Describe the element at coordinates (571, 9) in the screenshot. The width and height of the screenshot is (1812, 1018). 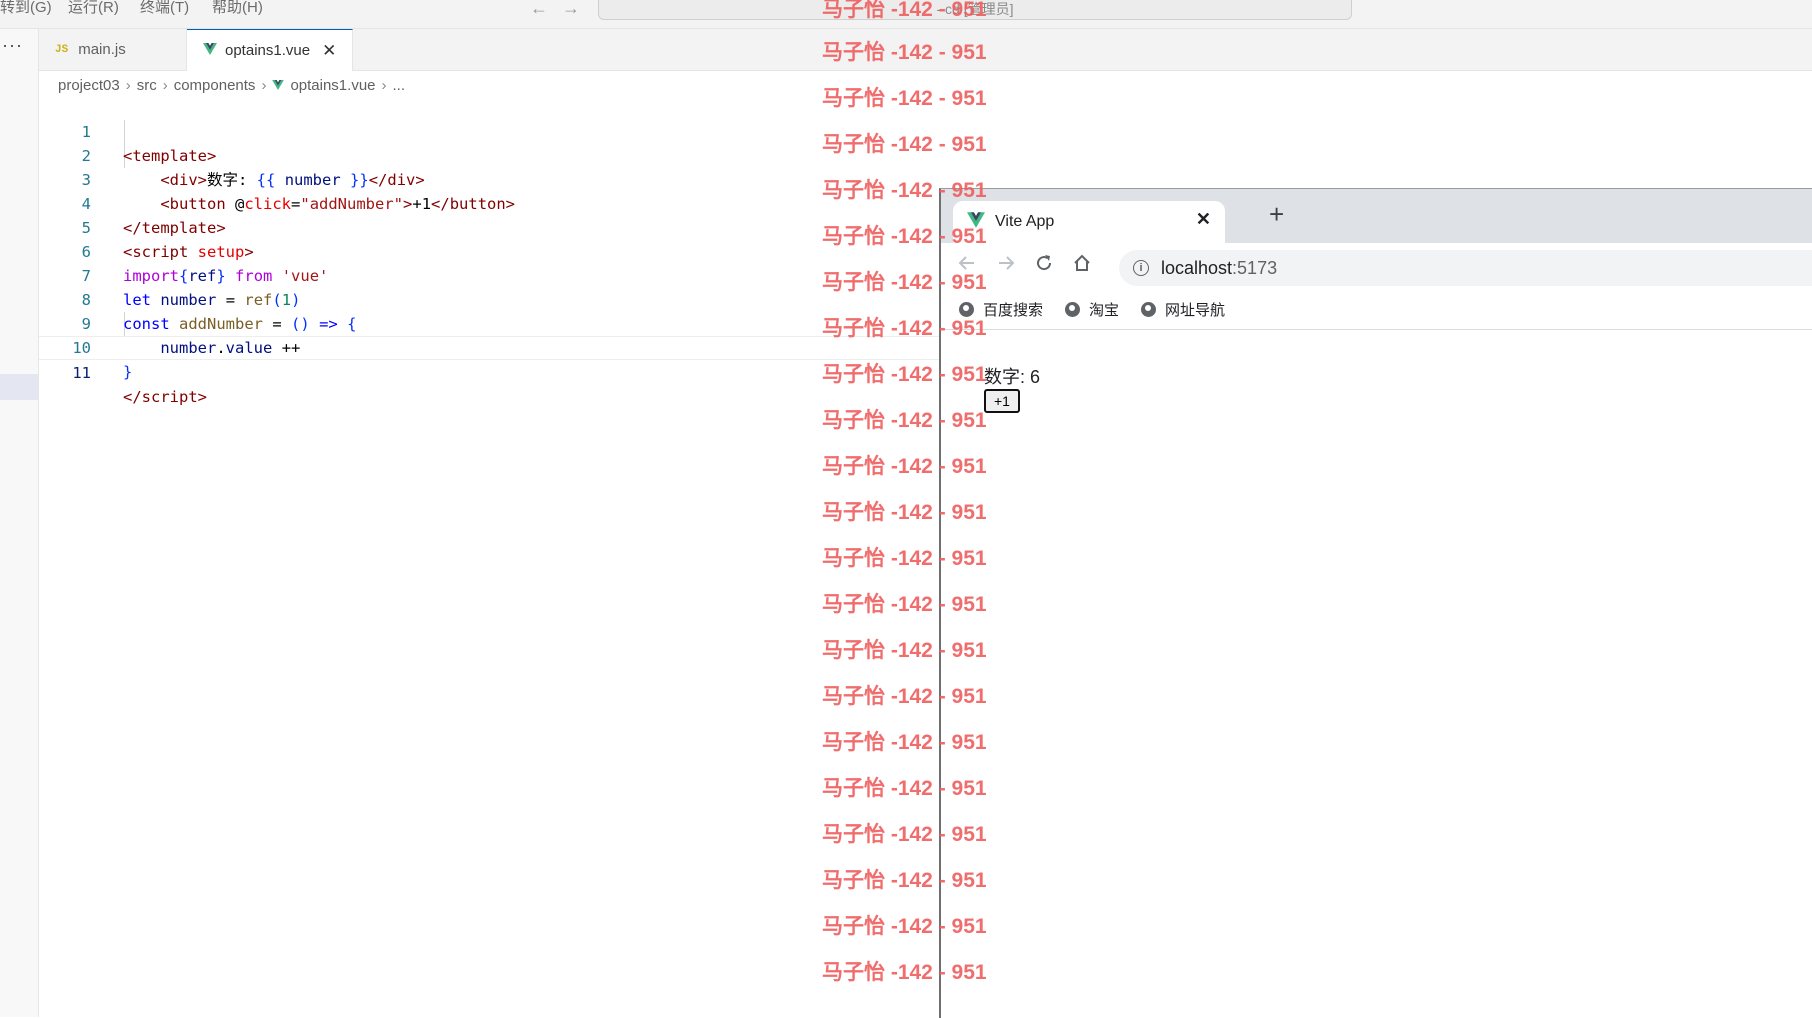
I see `forward-arrow-icon: →` at that location.